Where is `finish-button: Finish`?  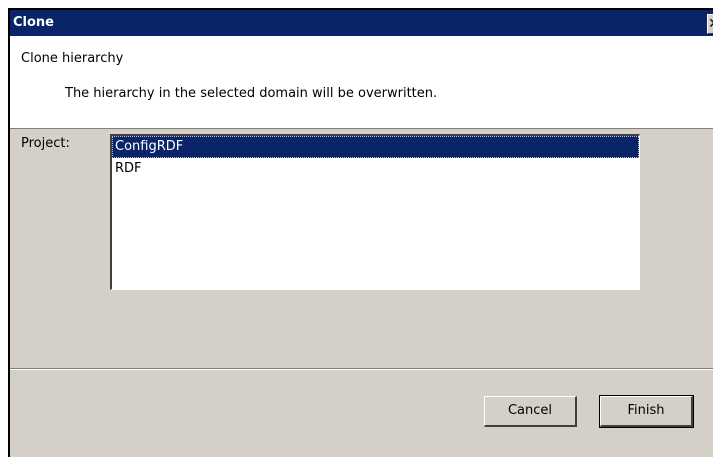 finish-button: Finish is located at coordinates (646, 411).